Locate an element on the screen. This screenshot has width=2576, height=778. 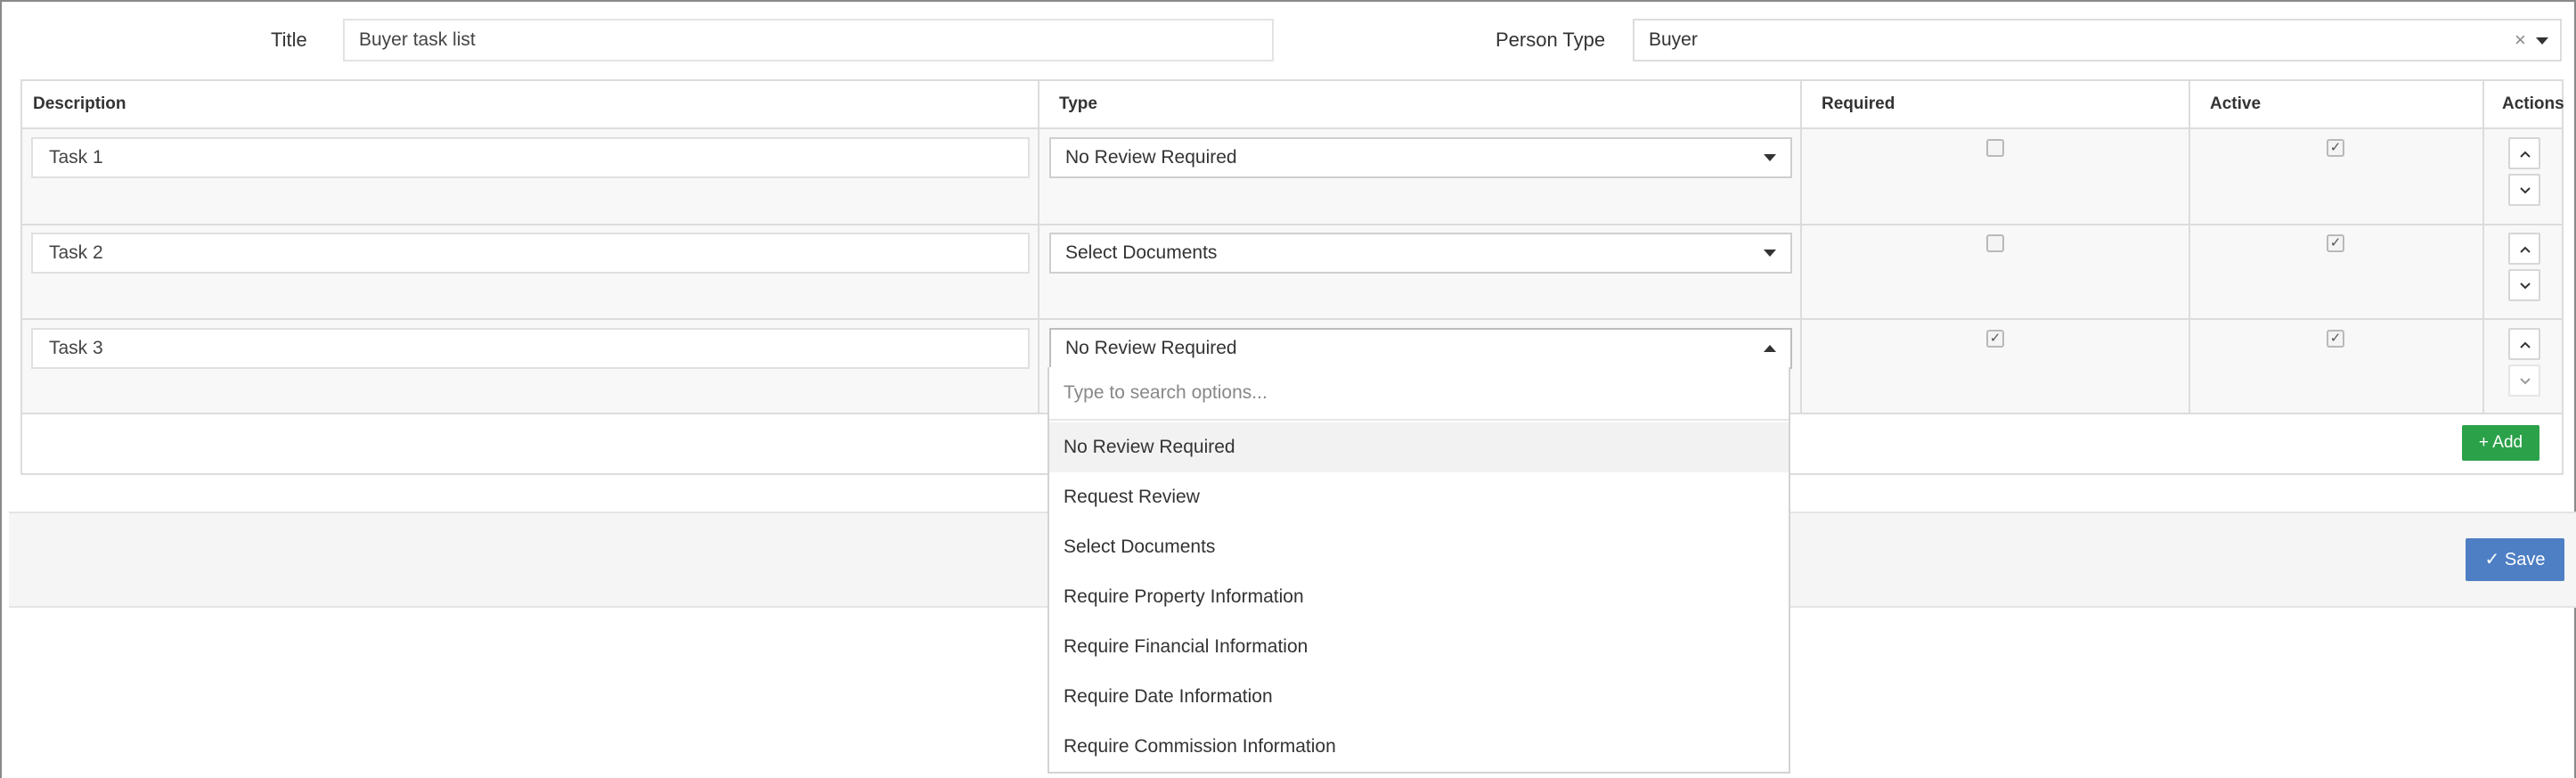
required-checkbox: ✓ is located at coordinates (1995, 339).